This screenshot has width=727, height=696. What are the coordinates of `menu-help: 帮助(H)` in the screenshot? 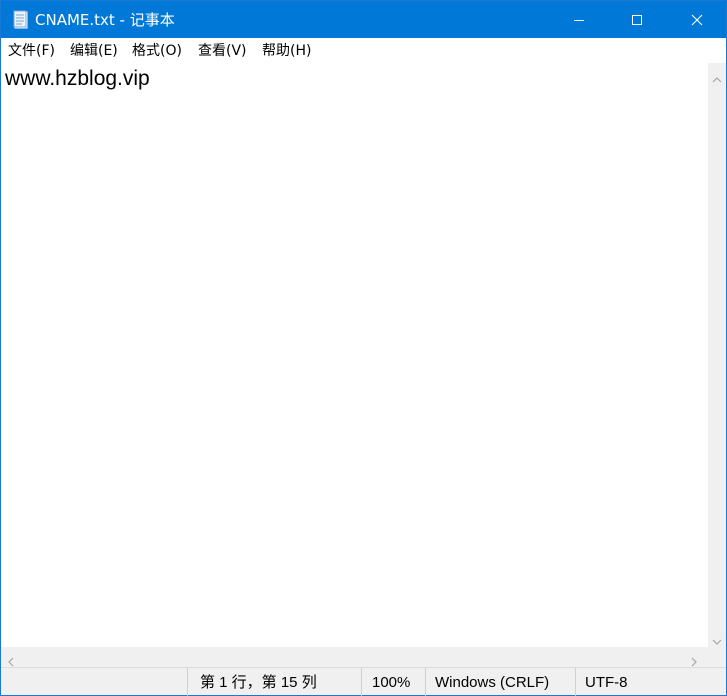 It's located at (286, 51).